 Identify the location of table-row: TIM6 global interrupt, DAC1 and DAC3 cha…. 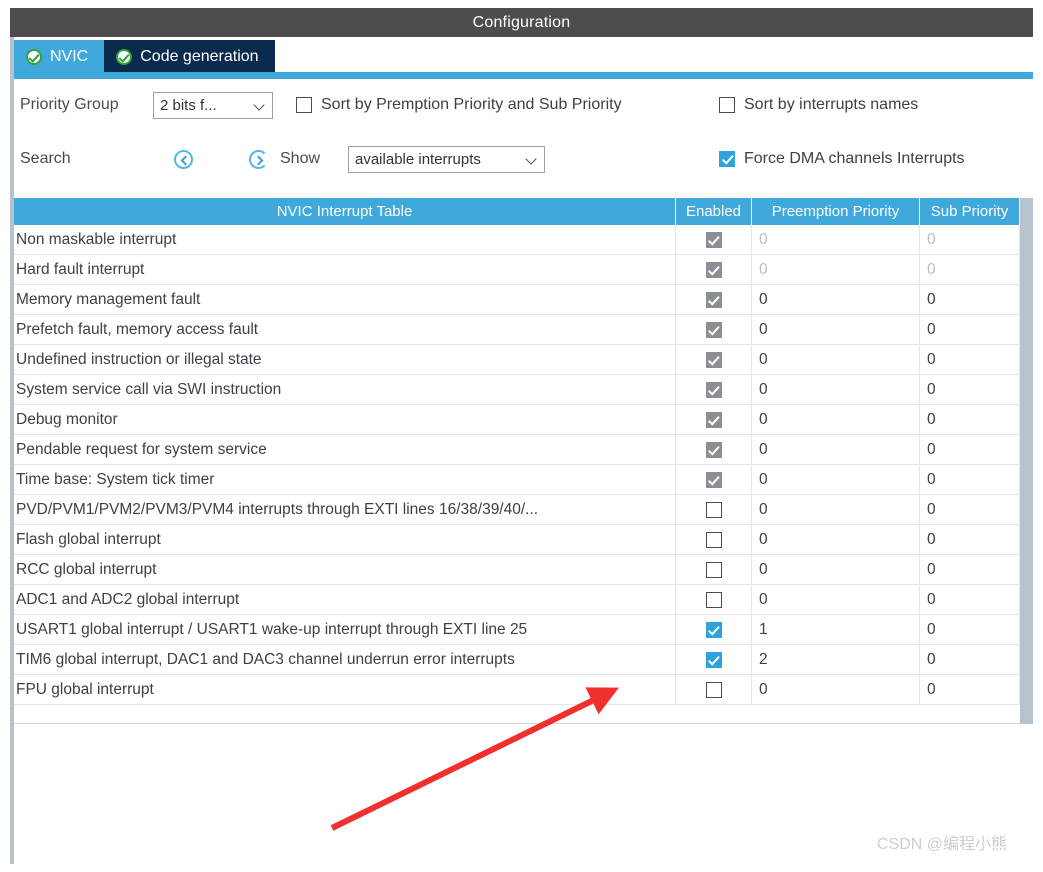
(517, 660).